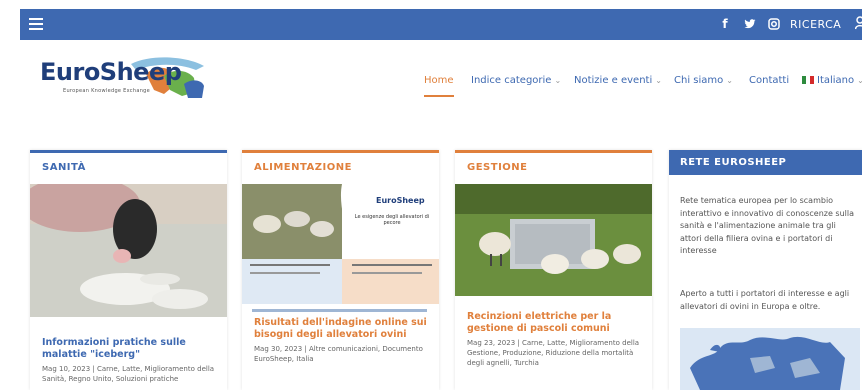 The image size is (862, 390). What do you see at coordinates (858, 23) in the screenshot?
I see `user-icon` at bounding box center [858, 23].